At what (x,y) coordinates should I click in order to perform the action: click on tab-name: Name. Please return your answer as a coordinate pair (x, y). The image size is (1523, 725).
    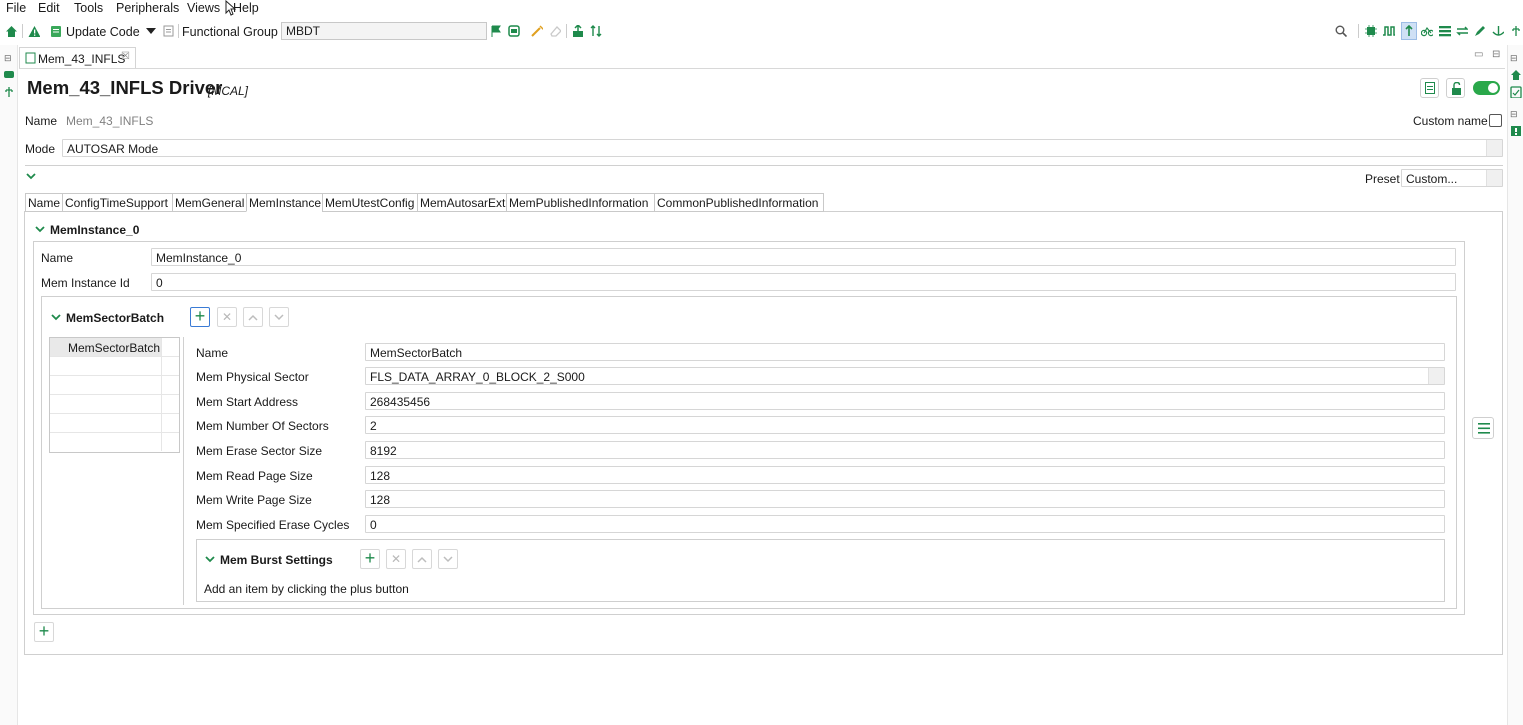
    Looking at the image, I should click on (44, 202).